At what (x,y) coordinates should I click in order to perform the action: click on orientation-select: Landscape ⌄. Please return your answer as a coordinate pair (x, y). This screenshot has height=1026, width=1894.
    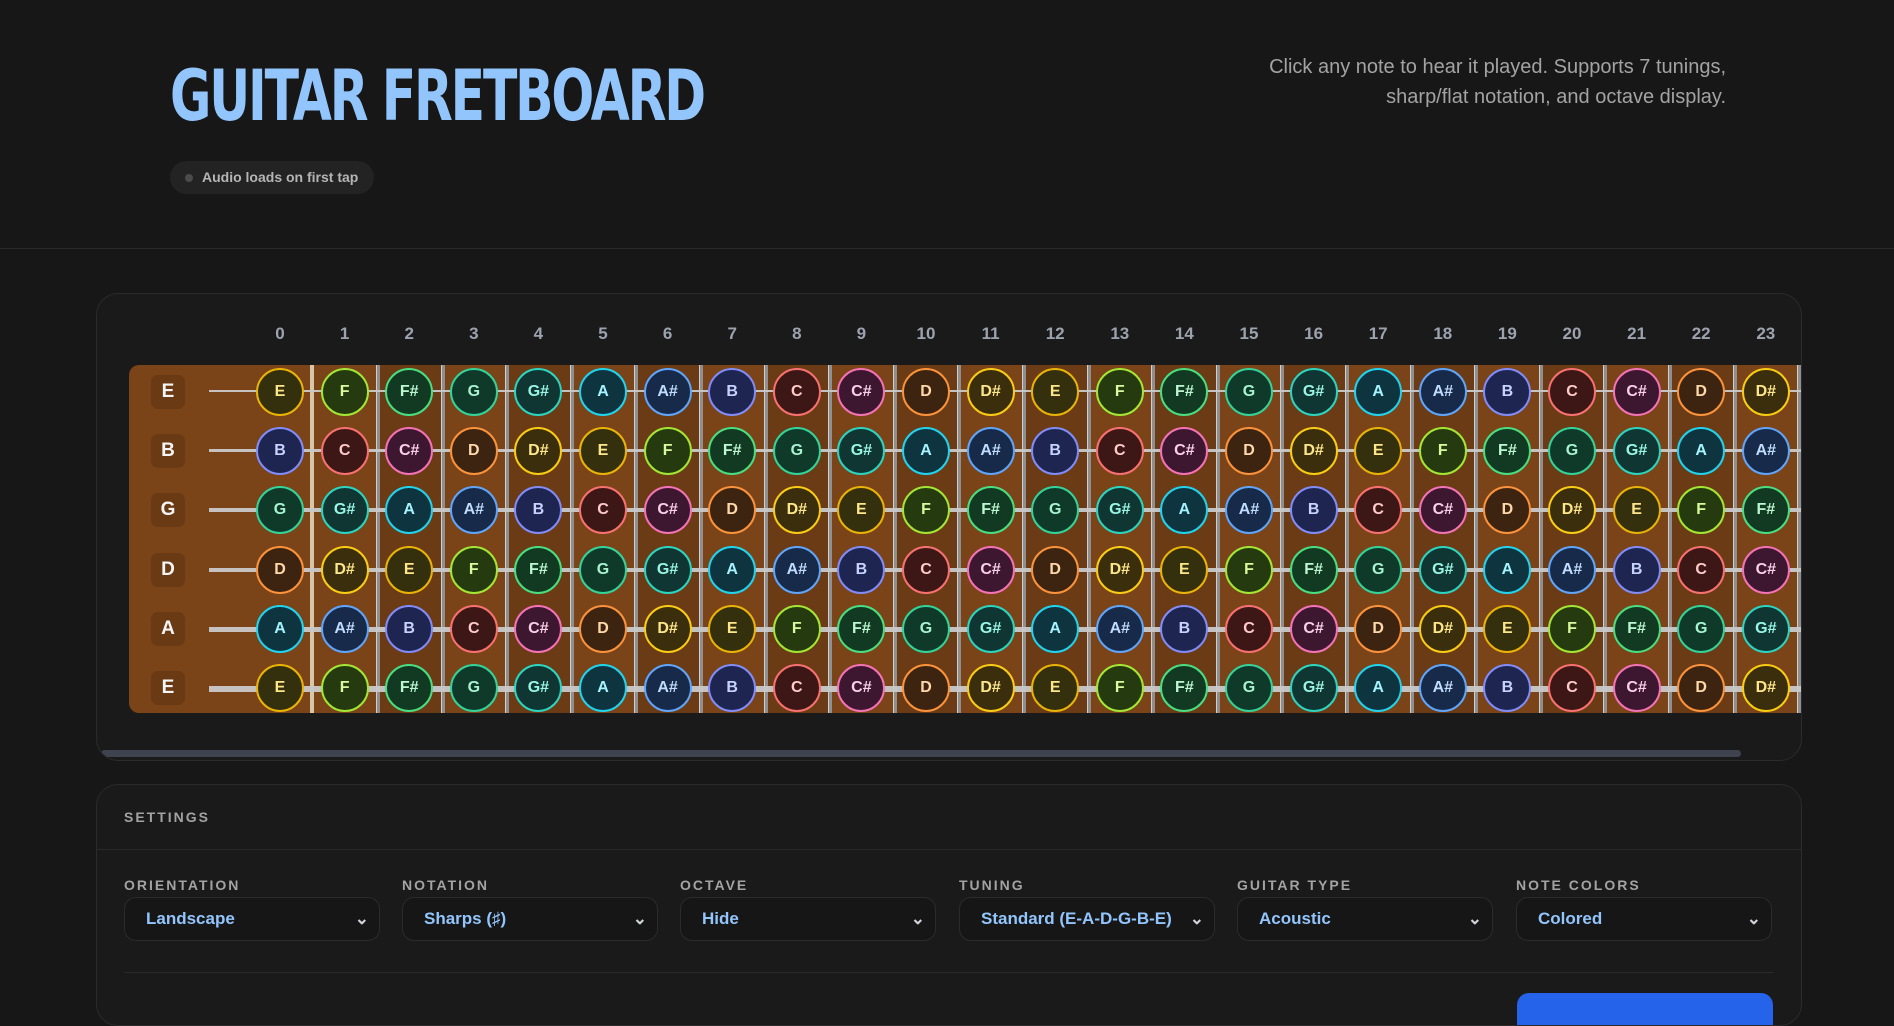
    Looking at the image, I should click on (252, 919).